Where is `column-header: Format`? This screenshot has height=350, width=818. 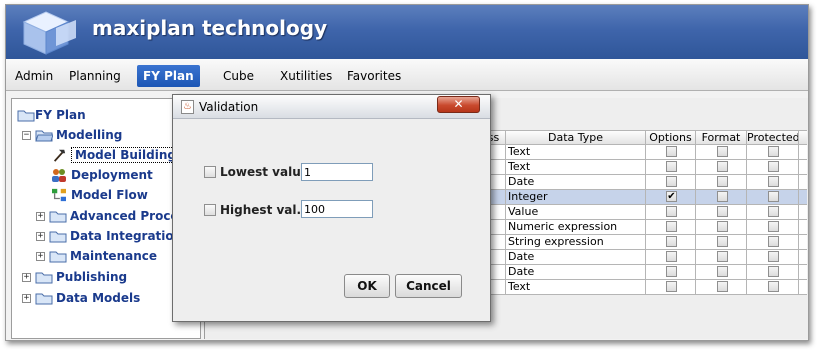 column-header: Format is located at coordinates (721, 137).